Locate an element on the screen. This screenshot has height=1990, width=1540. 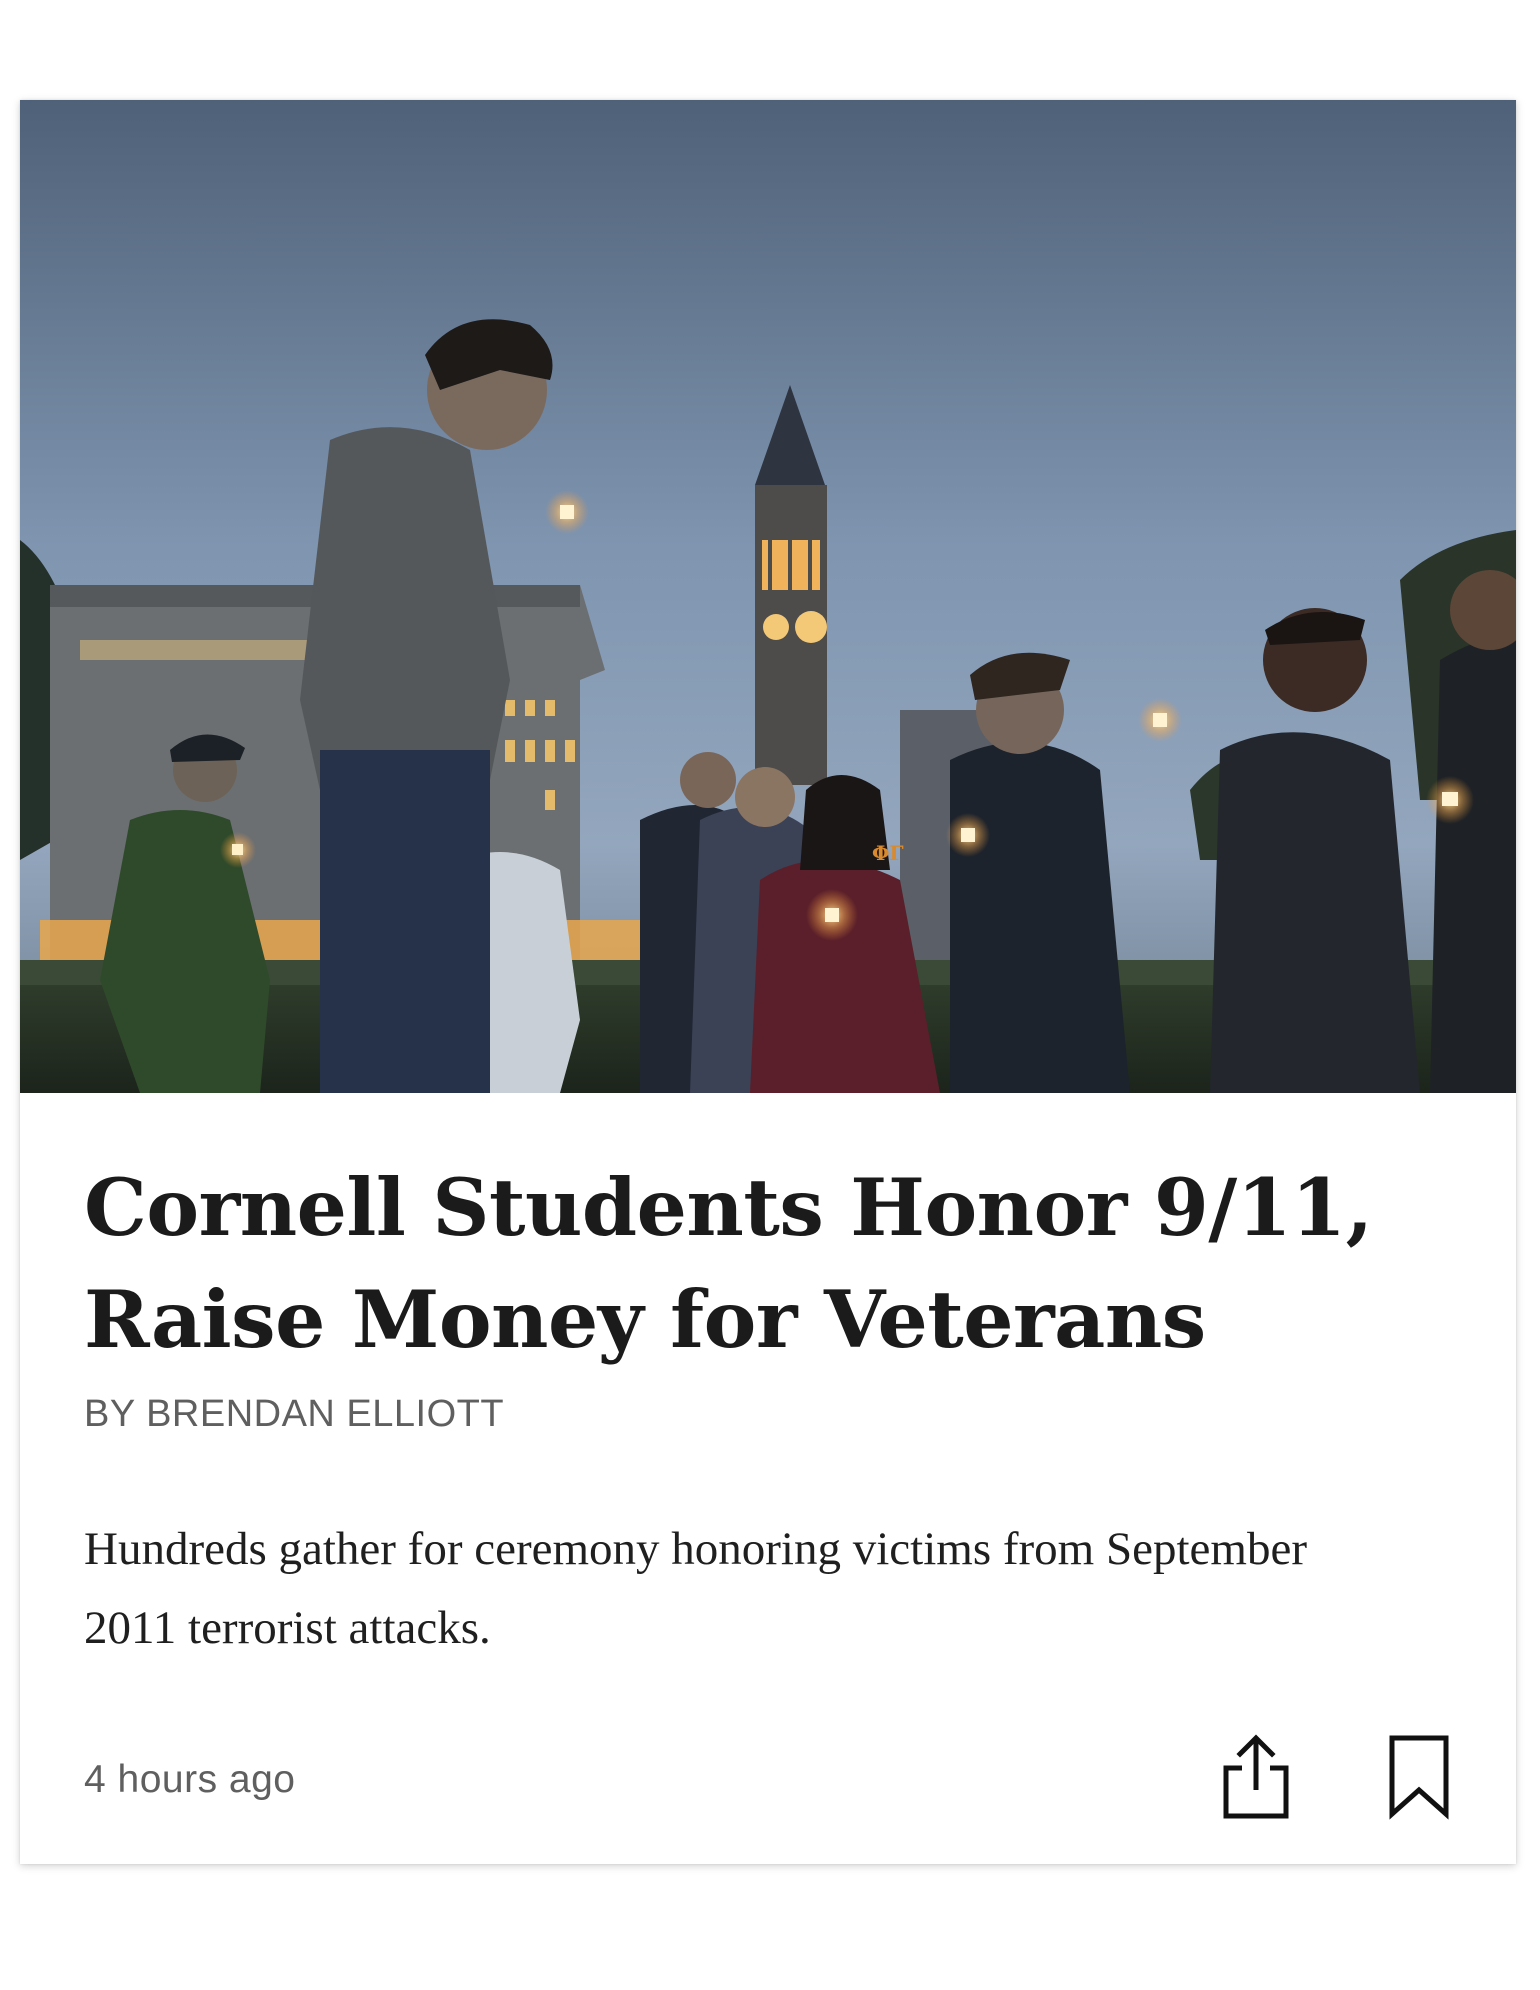
article-timestamp: 4 hours ago is located at coordinates (190, 1779).